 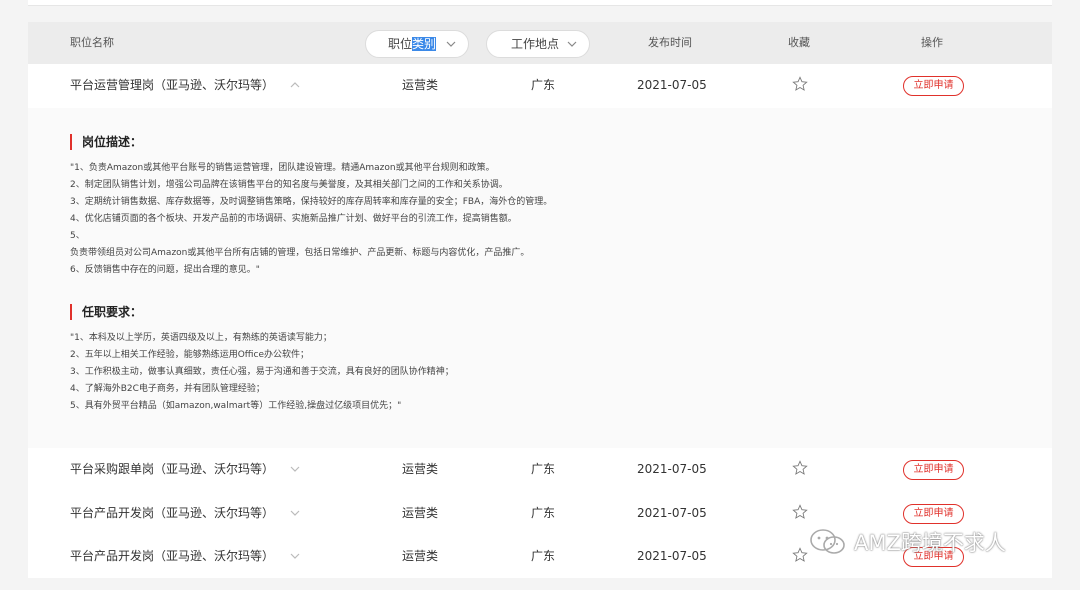 What do you see at coordinates (201, 338) in the screenshot?
I see `requirement-line: "1、本科及以上学历，英语四级及以上，有熟练的英语读写能力；` at bounding box center [201, 338].